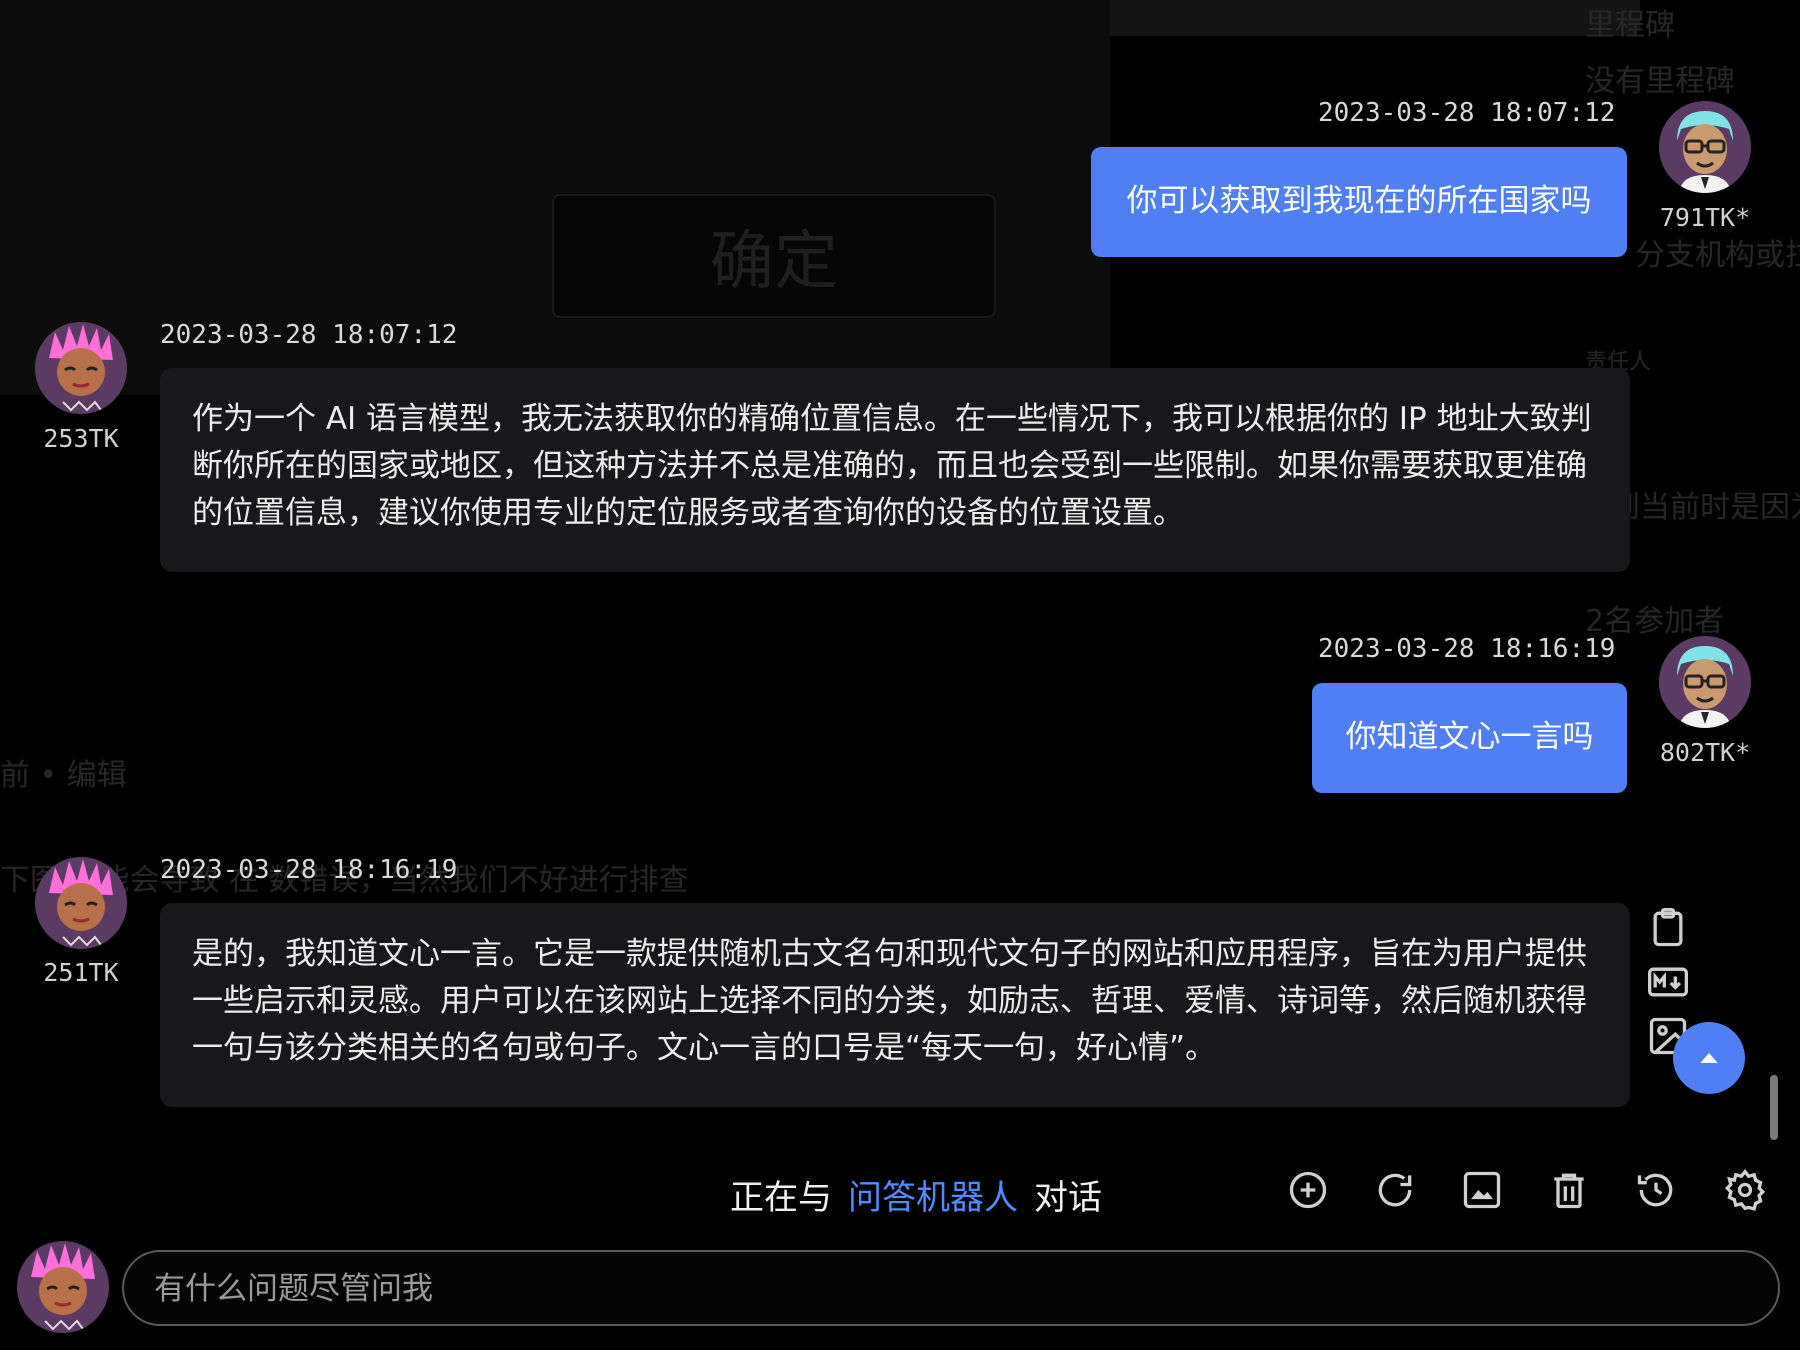  What do you see at coordinates (1308, 1190) in the screenshot?
I see `new-chat-icon` at bounding box center [1308, 1190].